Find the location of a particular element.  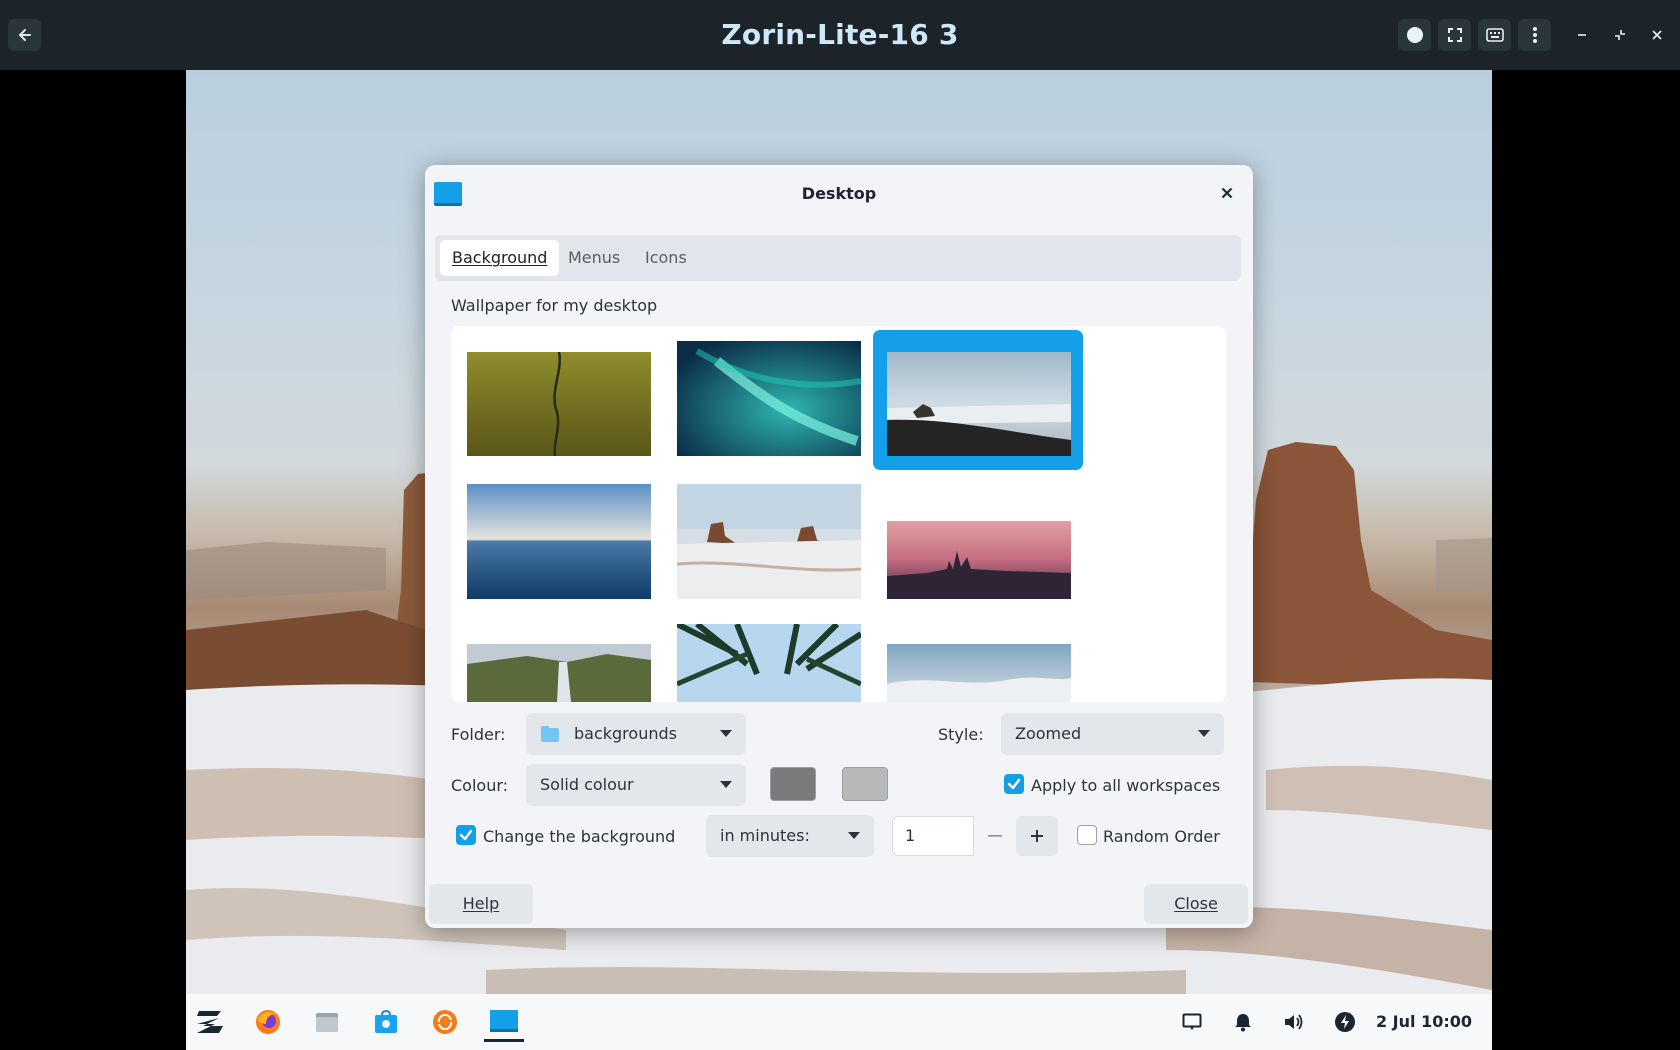

change-background-checkbox is located at coordinates (466, 835).